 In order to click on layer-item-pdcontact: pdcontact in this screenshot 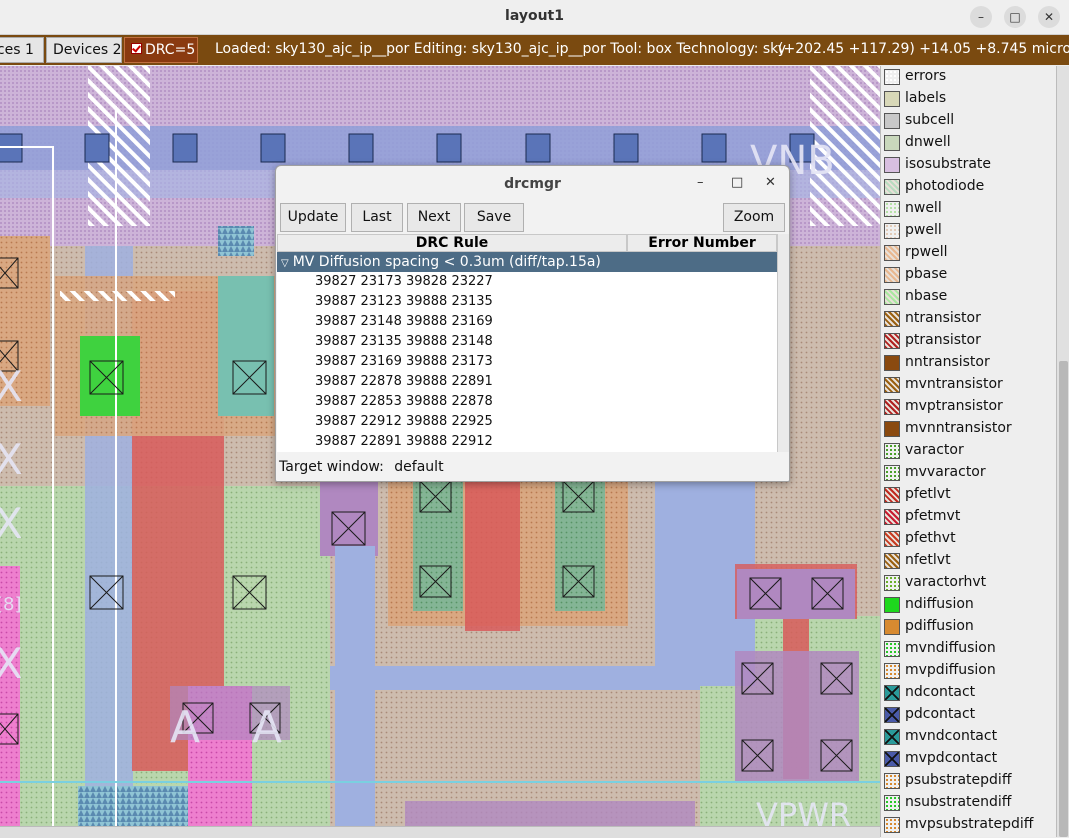, I will do `click(969, 715)`.